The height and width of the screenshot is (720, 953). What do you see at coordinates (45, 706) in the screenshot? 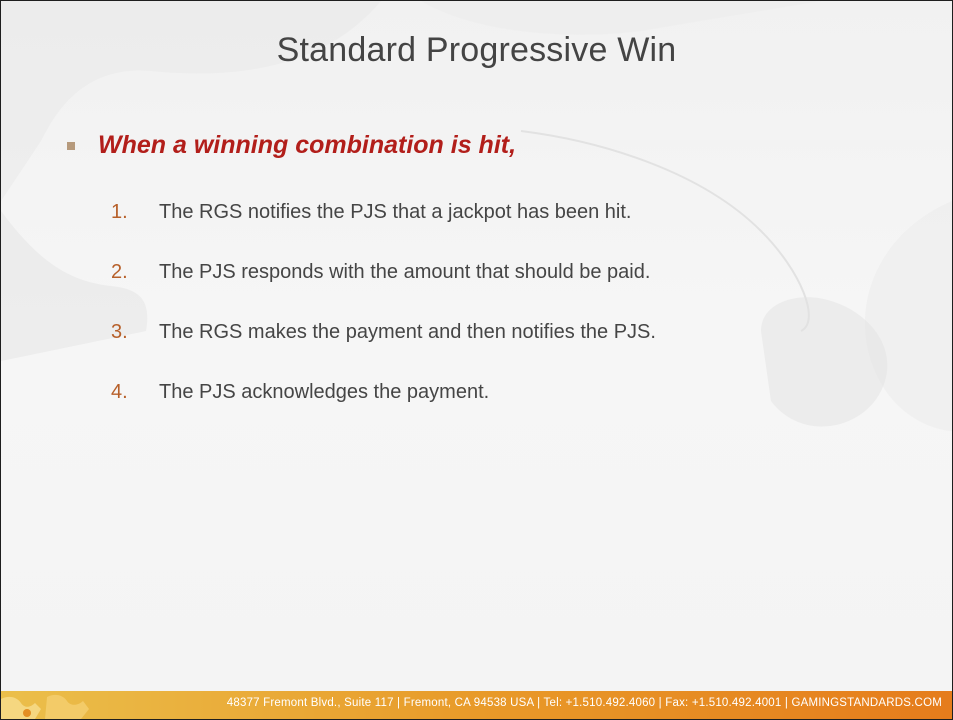
I see `puzzle-logo-icon` at bounding box center [45, 706].